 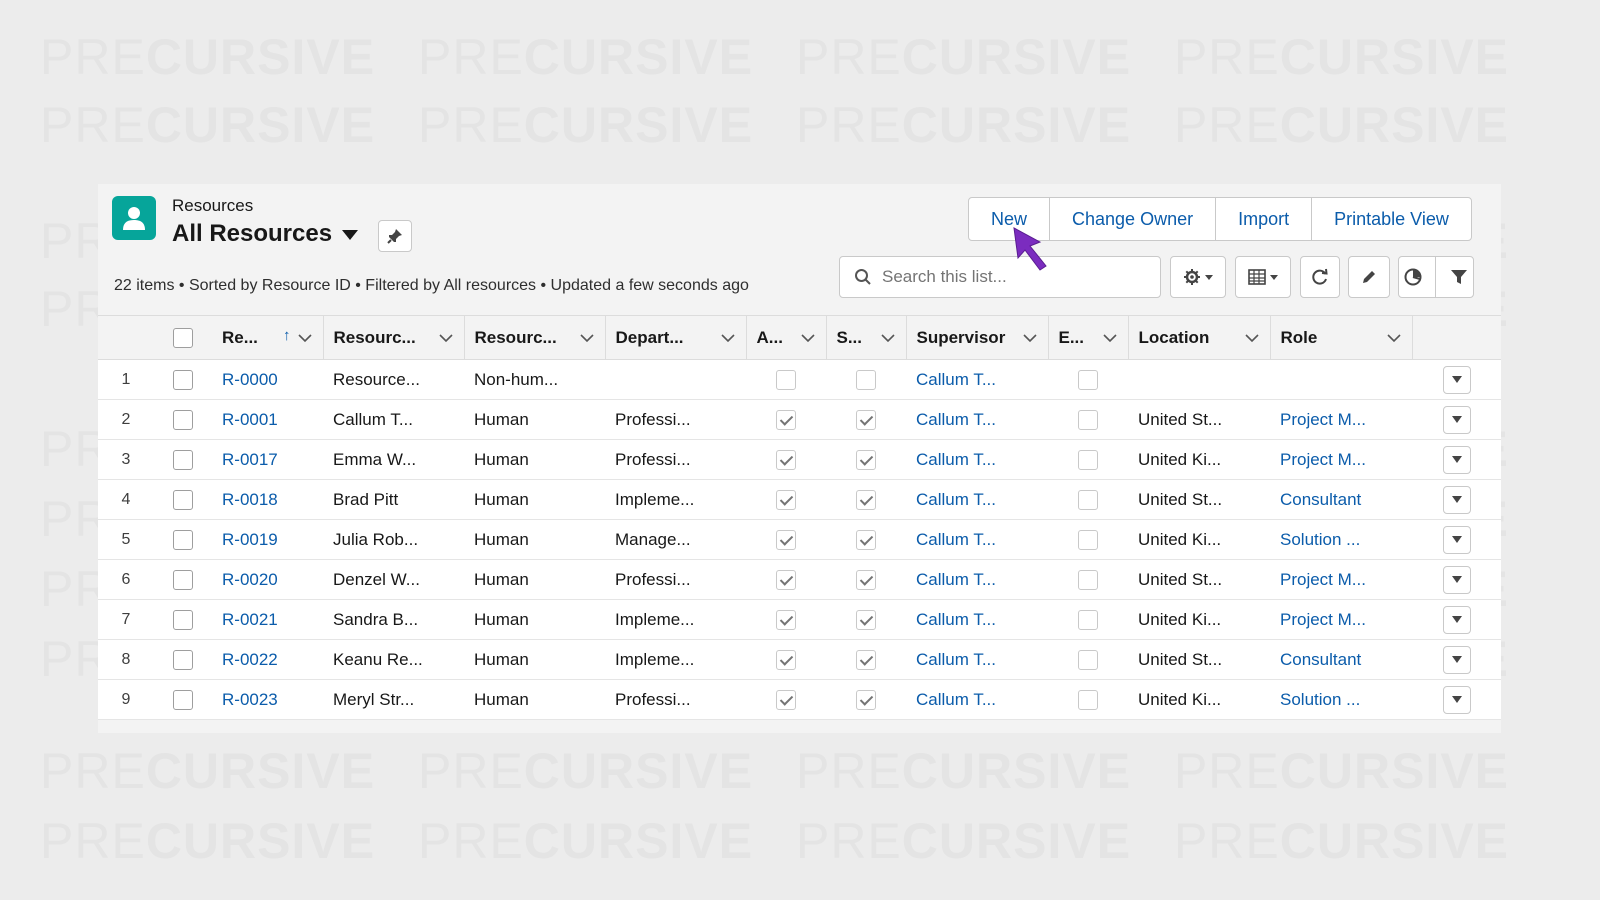 What do you see at coordinates (534, 579) in the screenshot?
I see `resource-type-cell: Human` at bounding box center [534, 579].